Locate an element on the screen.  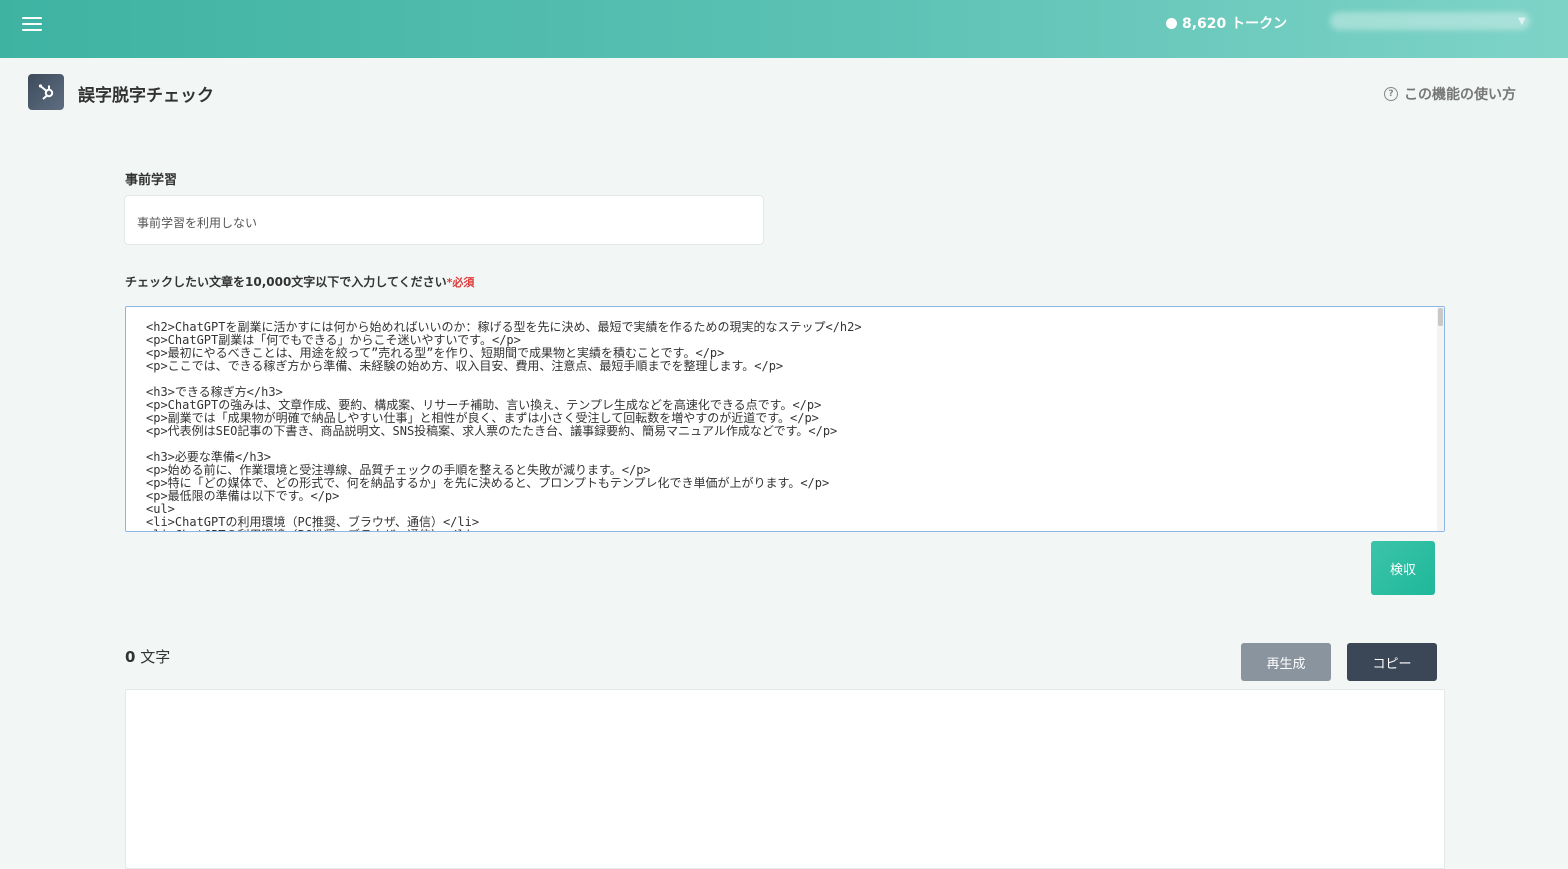
char-count: 0 文字 is located at coordinates (147, 656).